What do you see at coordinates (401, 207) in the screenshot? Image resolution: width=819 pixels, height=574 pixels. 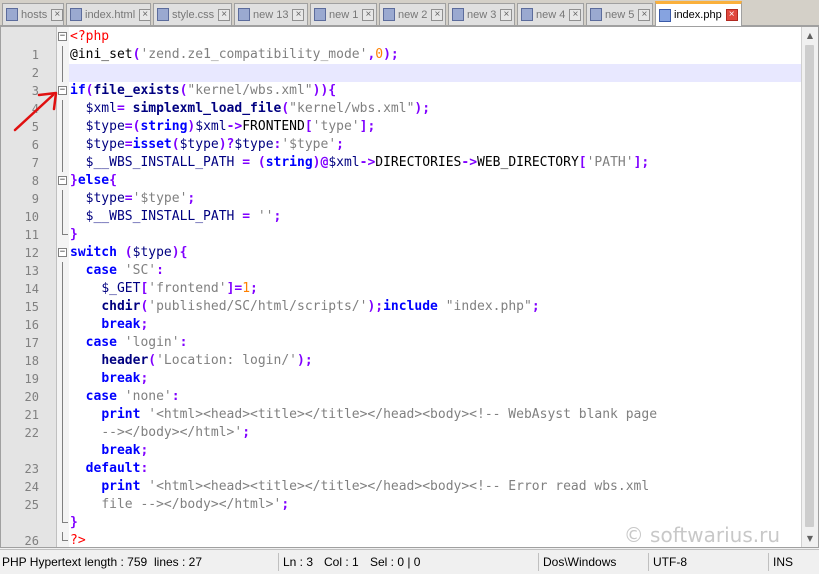 I see `code-line: 10 $type='$type';` at bounding box center [401, 207].